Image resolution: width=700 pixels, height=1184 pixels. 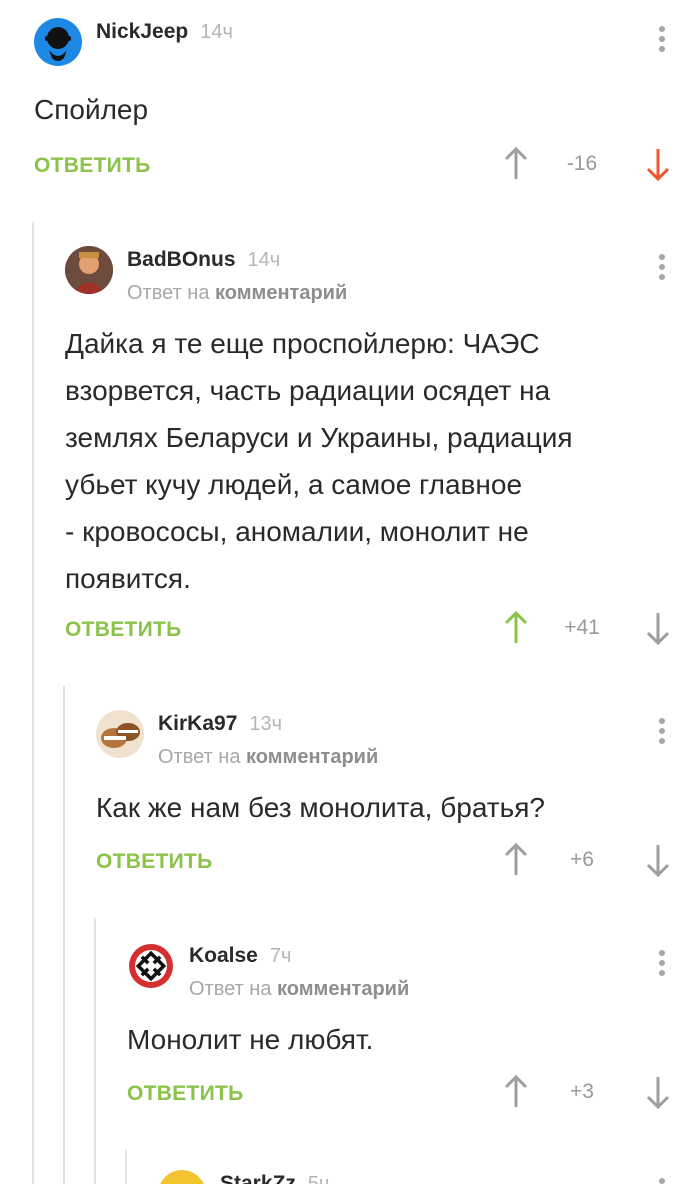 What do you see at coordinates (91, 109) in the screenshot?
I see `comment-text: Спойлер` at bounding box center [91, 109].